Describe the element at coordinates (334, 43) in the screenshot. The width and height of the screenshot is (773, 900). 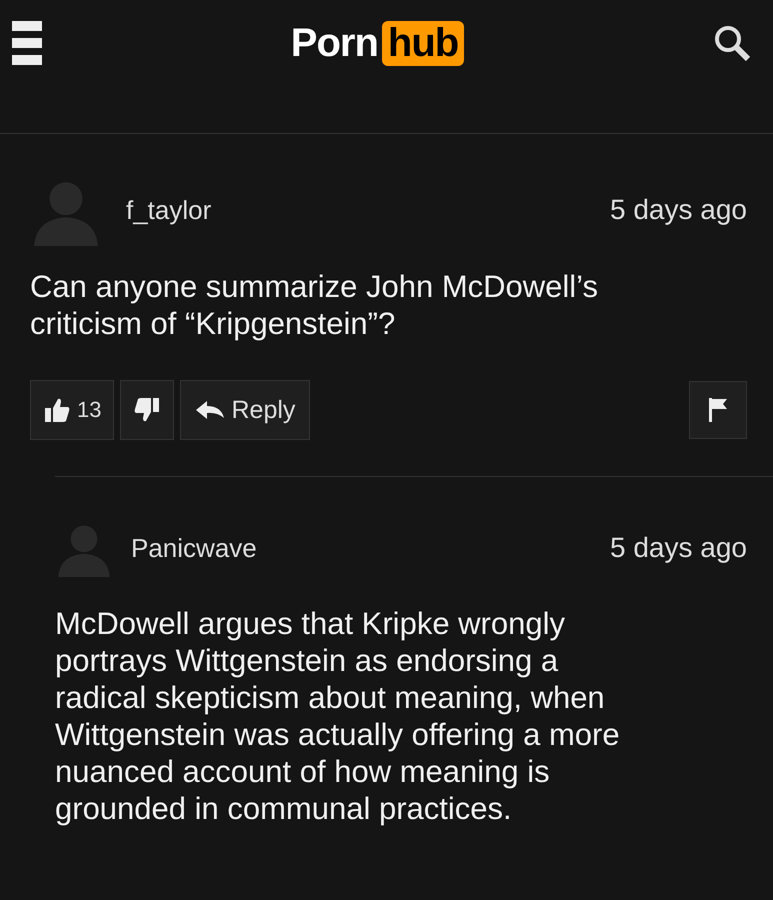
I see `logo-text: Porn` at that location.